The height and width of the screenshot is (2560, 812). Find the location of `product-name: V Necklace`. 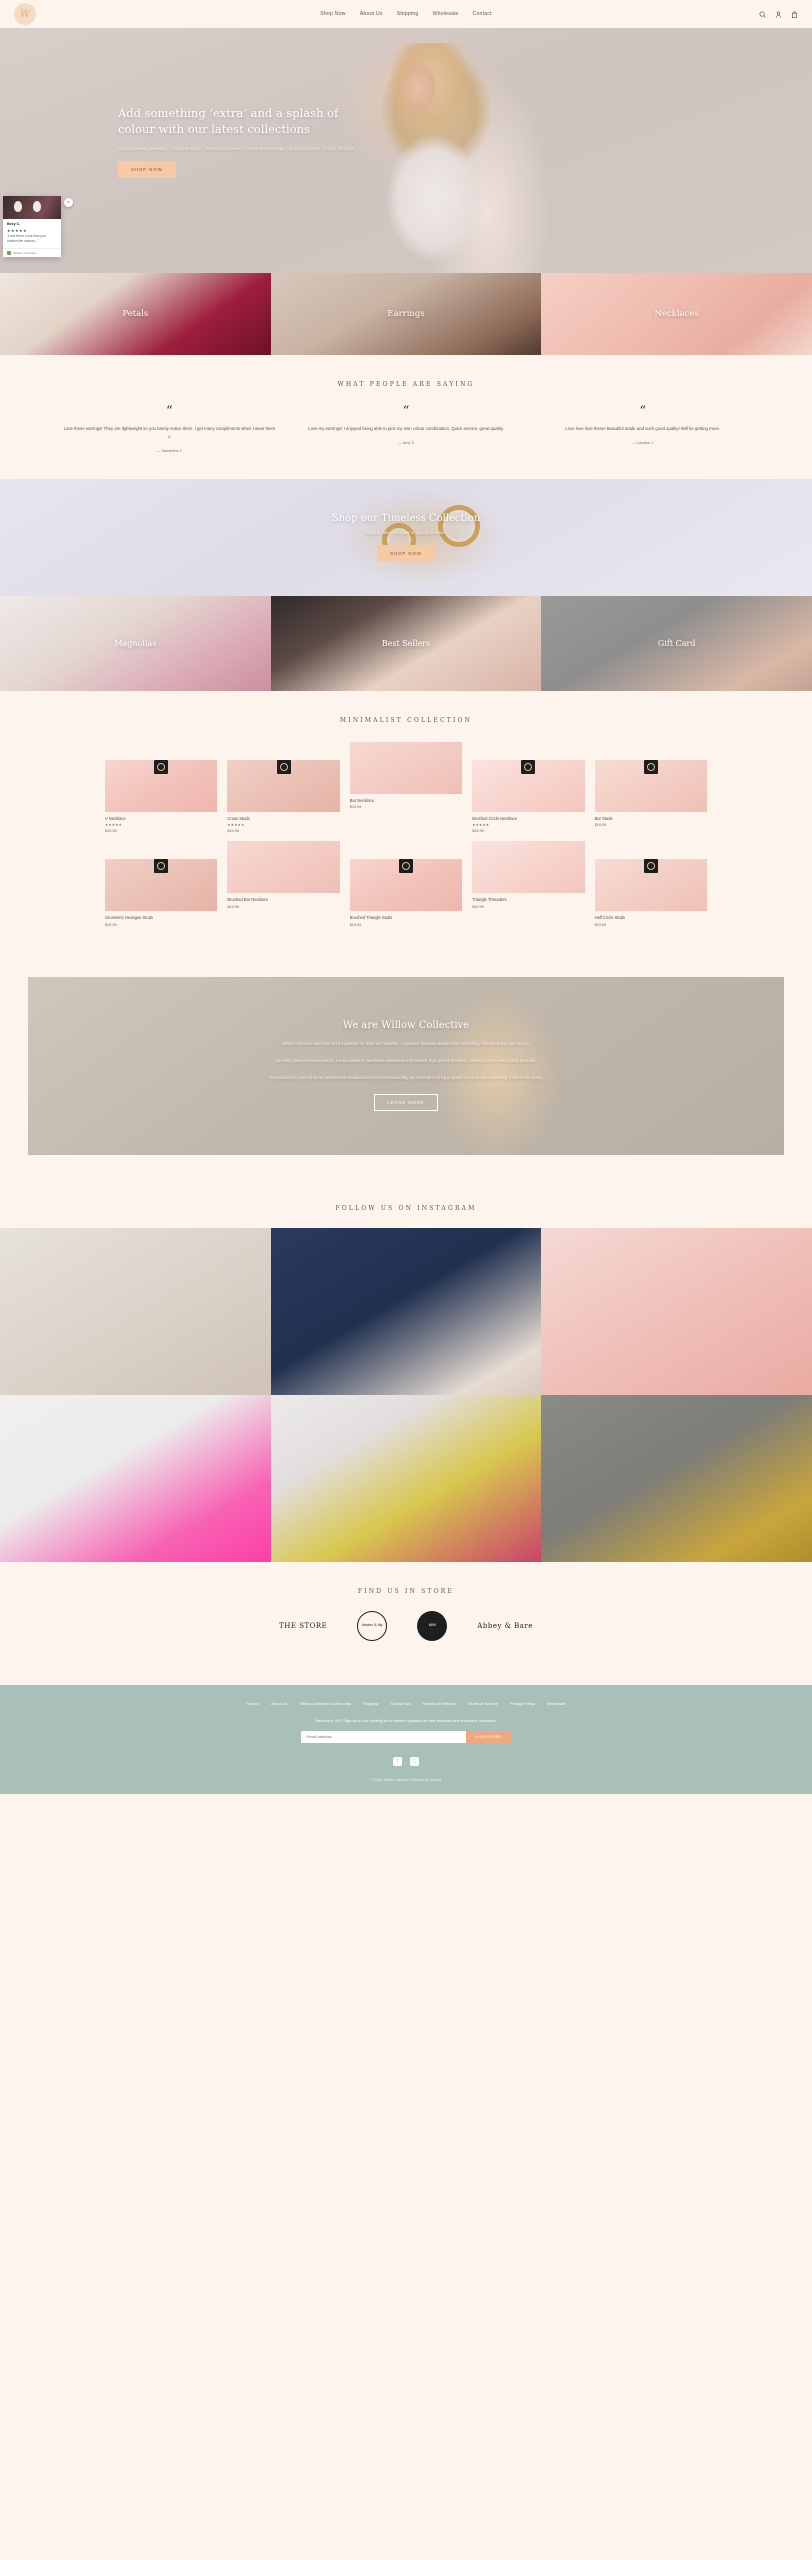

product-name: V Necklace is located at coordinates (115, 818).